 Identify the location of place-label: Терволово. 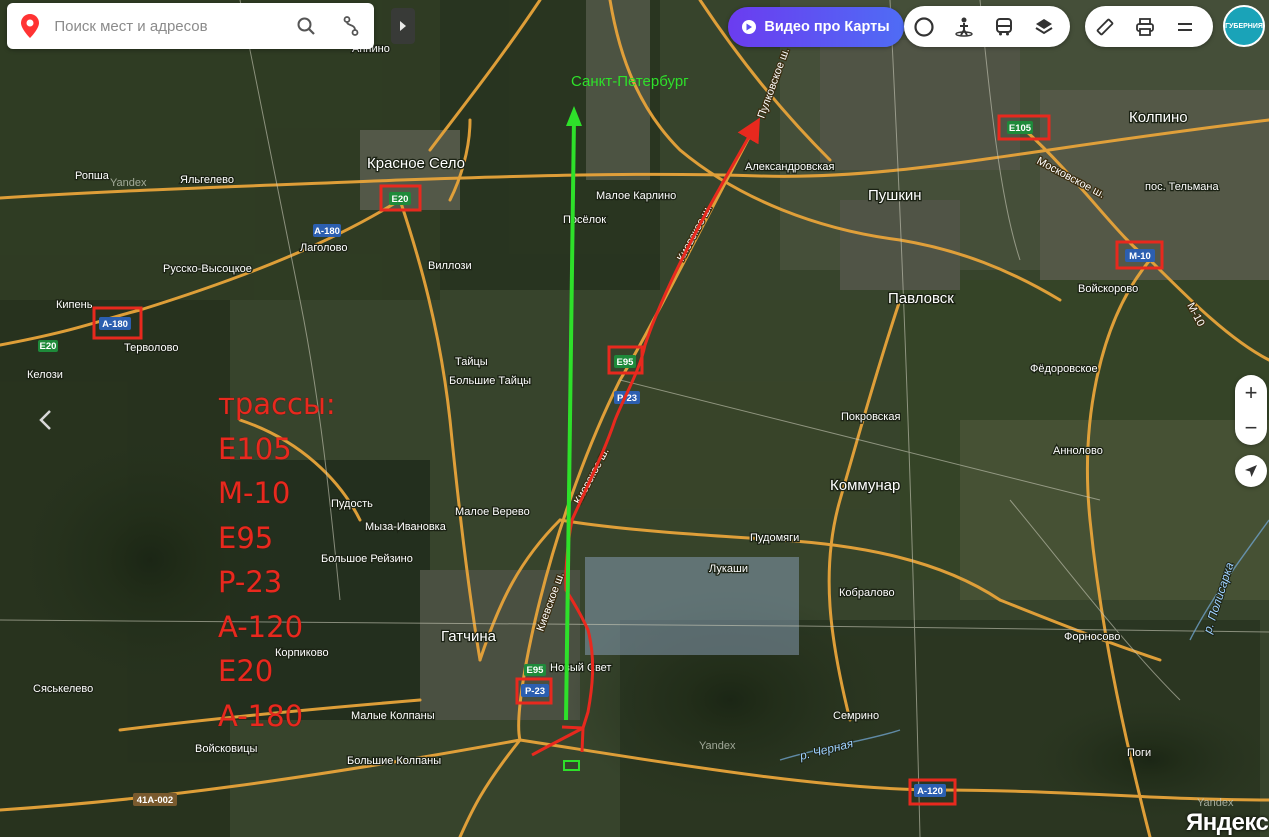
(151, 348).